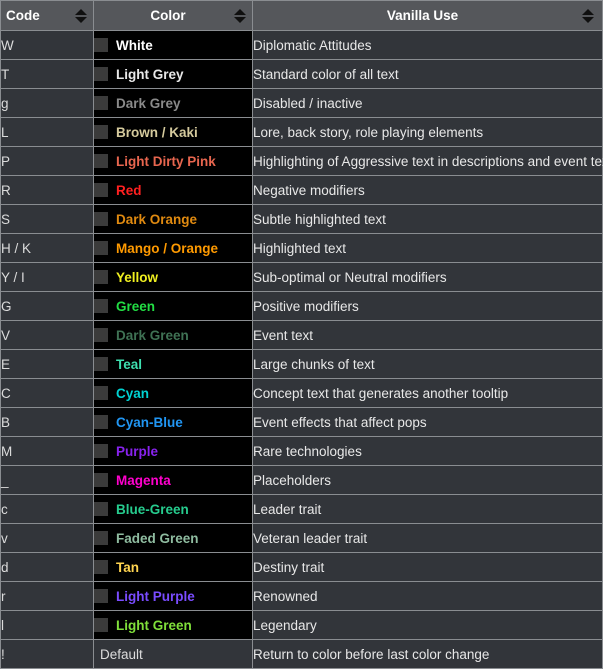 The width and height of the screenshot is (603, 669). Describe the element at coordinates (427, 190) in the screenshot. I see `cell-vanilla-use: Negative modifiers` at that location.